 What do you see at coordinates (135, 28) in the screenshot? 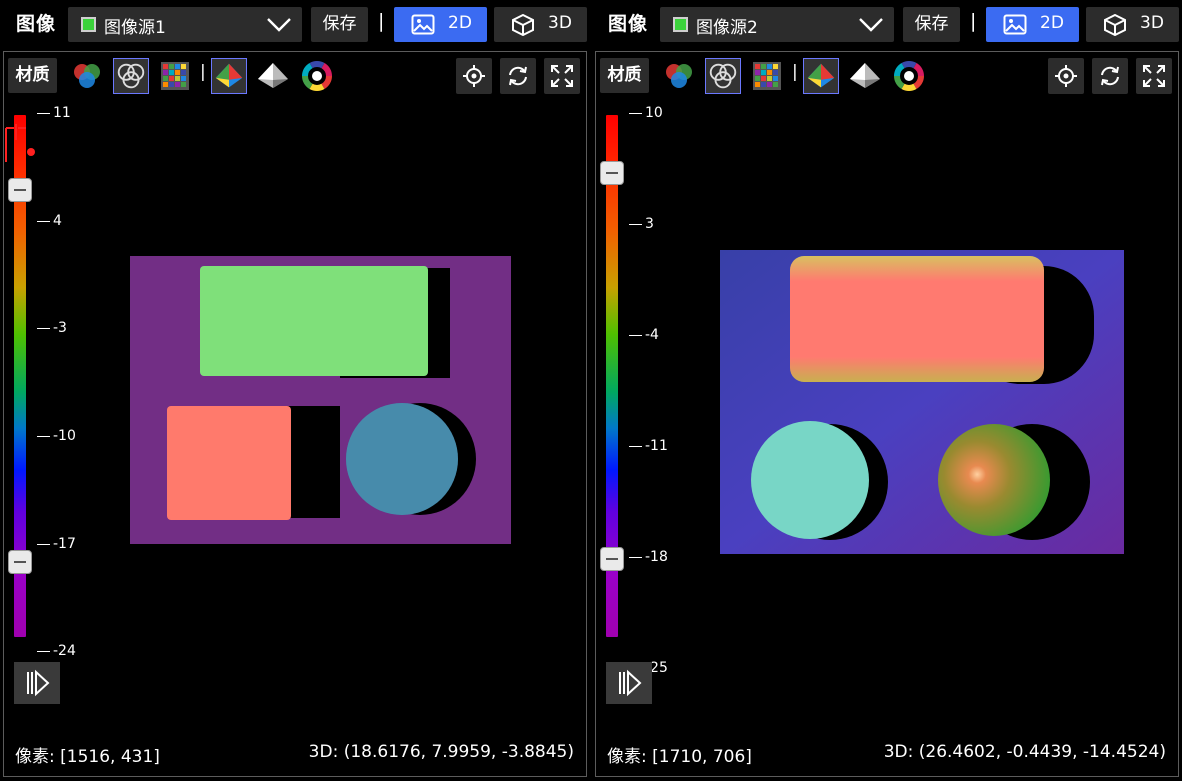
I see `image-source-value: 图像源1` at bounding box center [135, 28].